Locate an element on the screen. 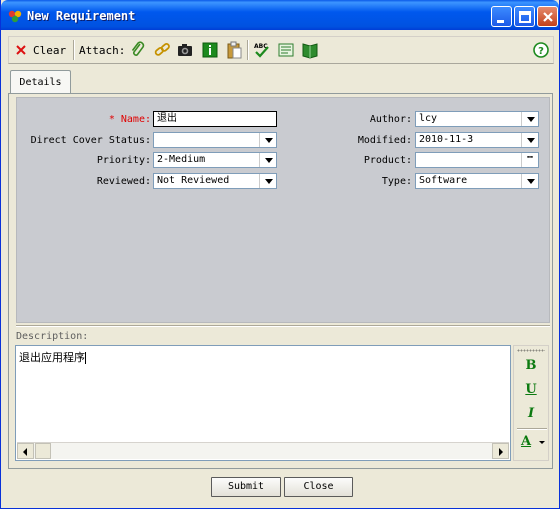  name-label: * Name: is located at coordinates (129, 119).